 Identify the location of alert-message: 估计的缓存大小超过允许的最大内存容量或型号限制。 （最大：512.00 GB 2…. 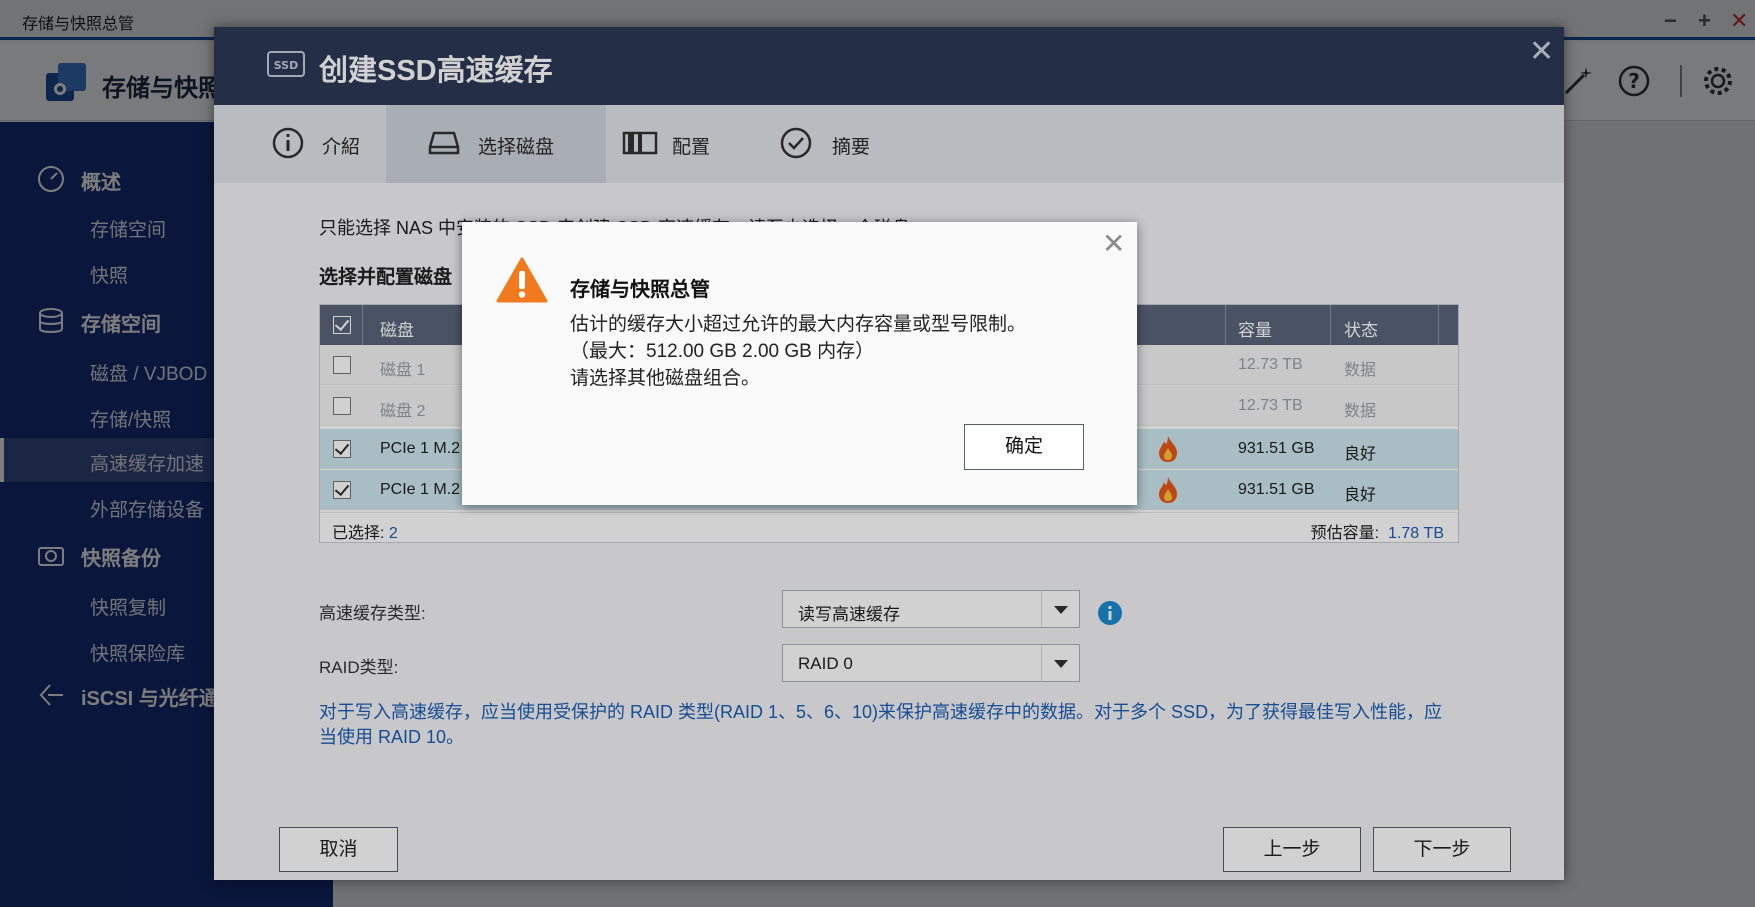
(798, 351).